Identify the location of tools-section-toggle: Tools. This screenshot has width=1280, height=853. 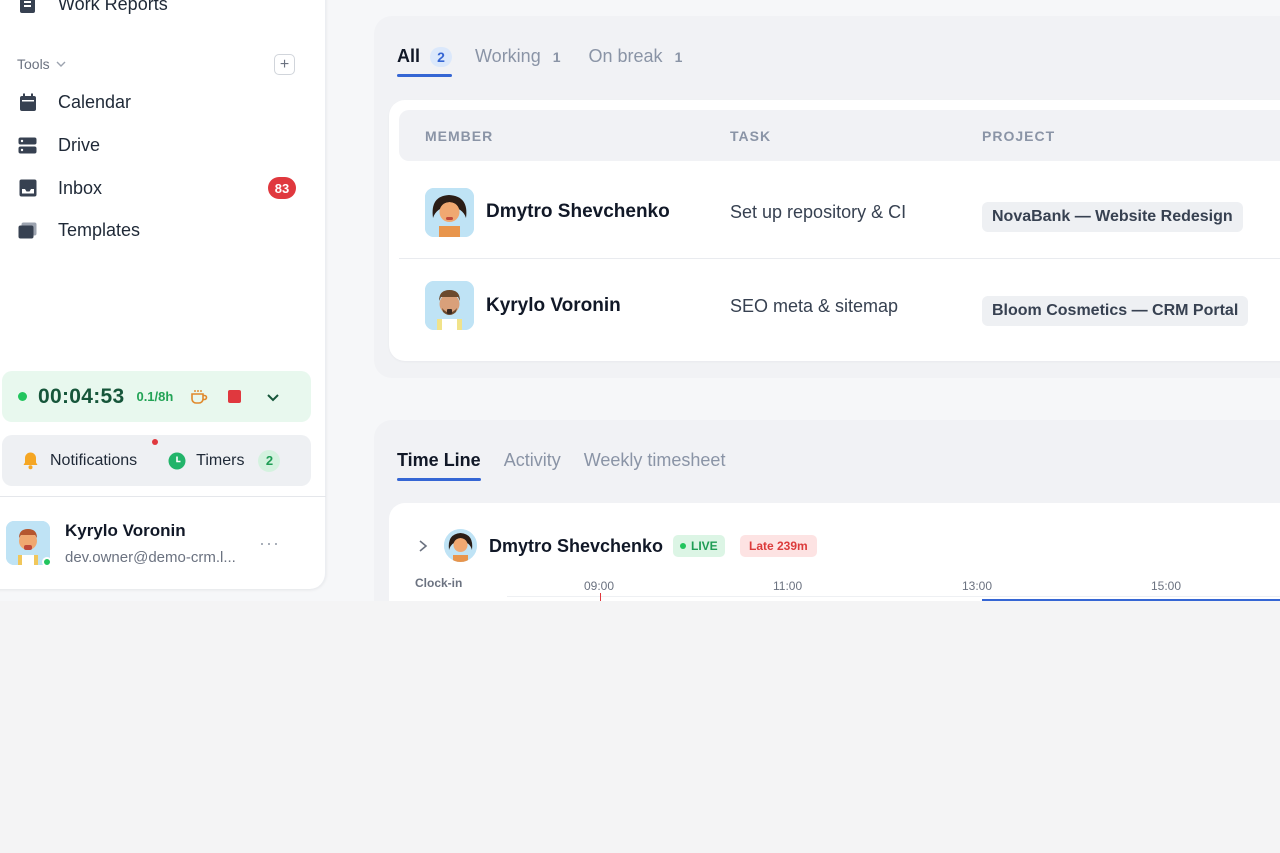
(41, 64).